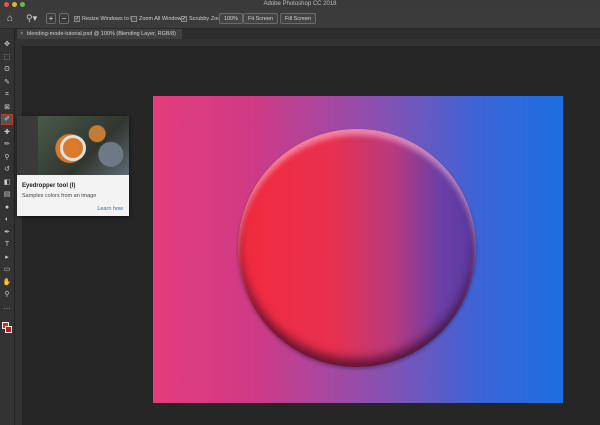  What do you see at coordinates (7, 244) in the screenshot?
I see `type-tool-icon: T` at bounding box center [7, 244].